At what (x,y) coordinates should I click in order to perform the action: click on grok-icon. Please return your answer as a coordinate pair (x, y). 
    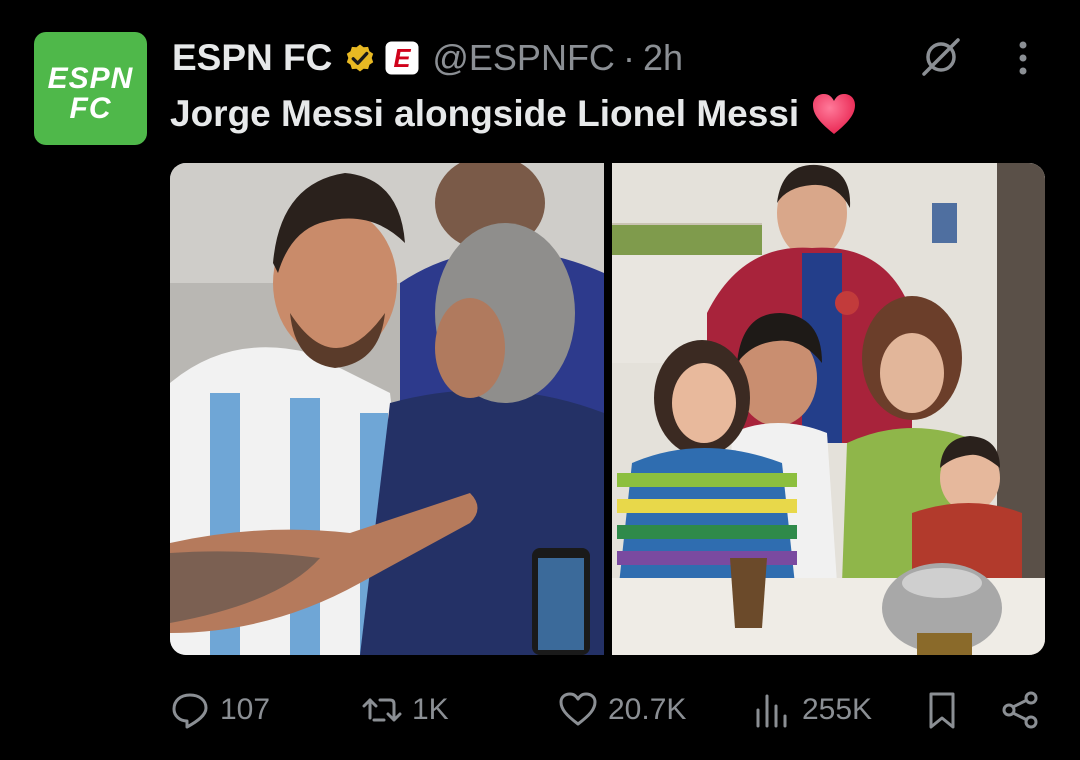
    Looking at the image, I should click on (941, 57).